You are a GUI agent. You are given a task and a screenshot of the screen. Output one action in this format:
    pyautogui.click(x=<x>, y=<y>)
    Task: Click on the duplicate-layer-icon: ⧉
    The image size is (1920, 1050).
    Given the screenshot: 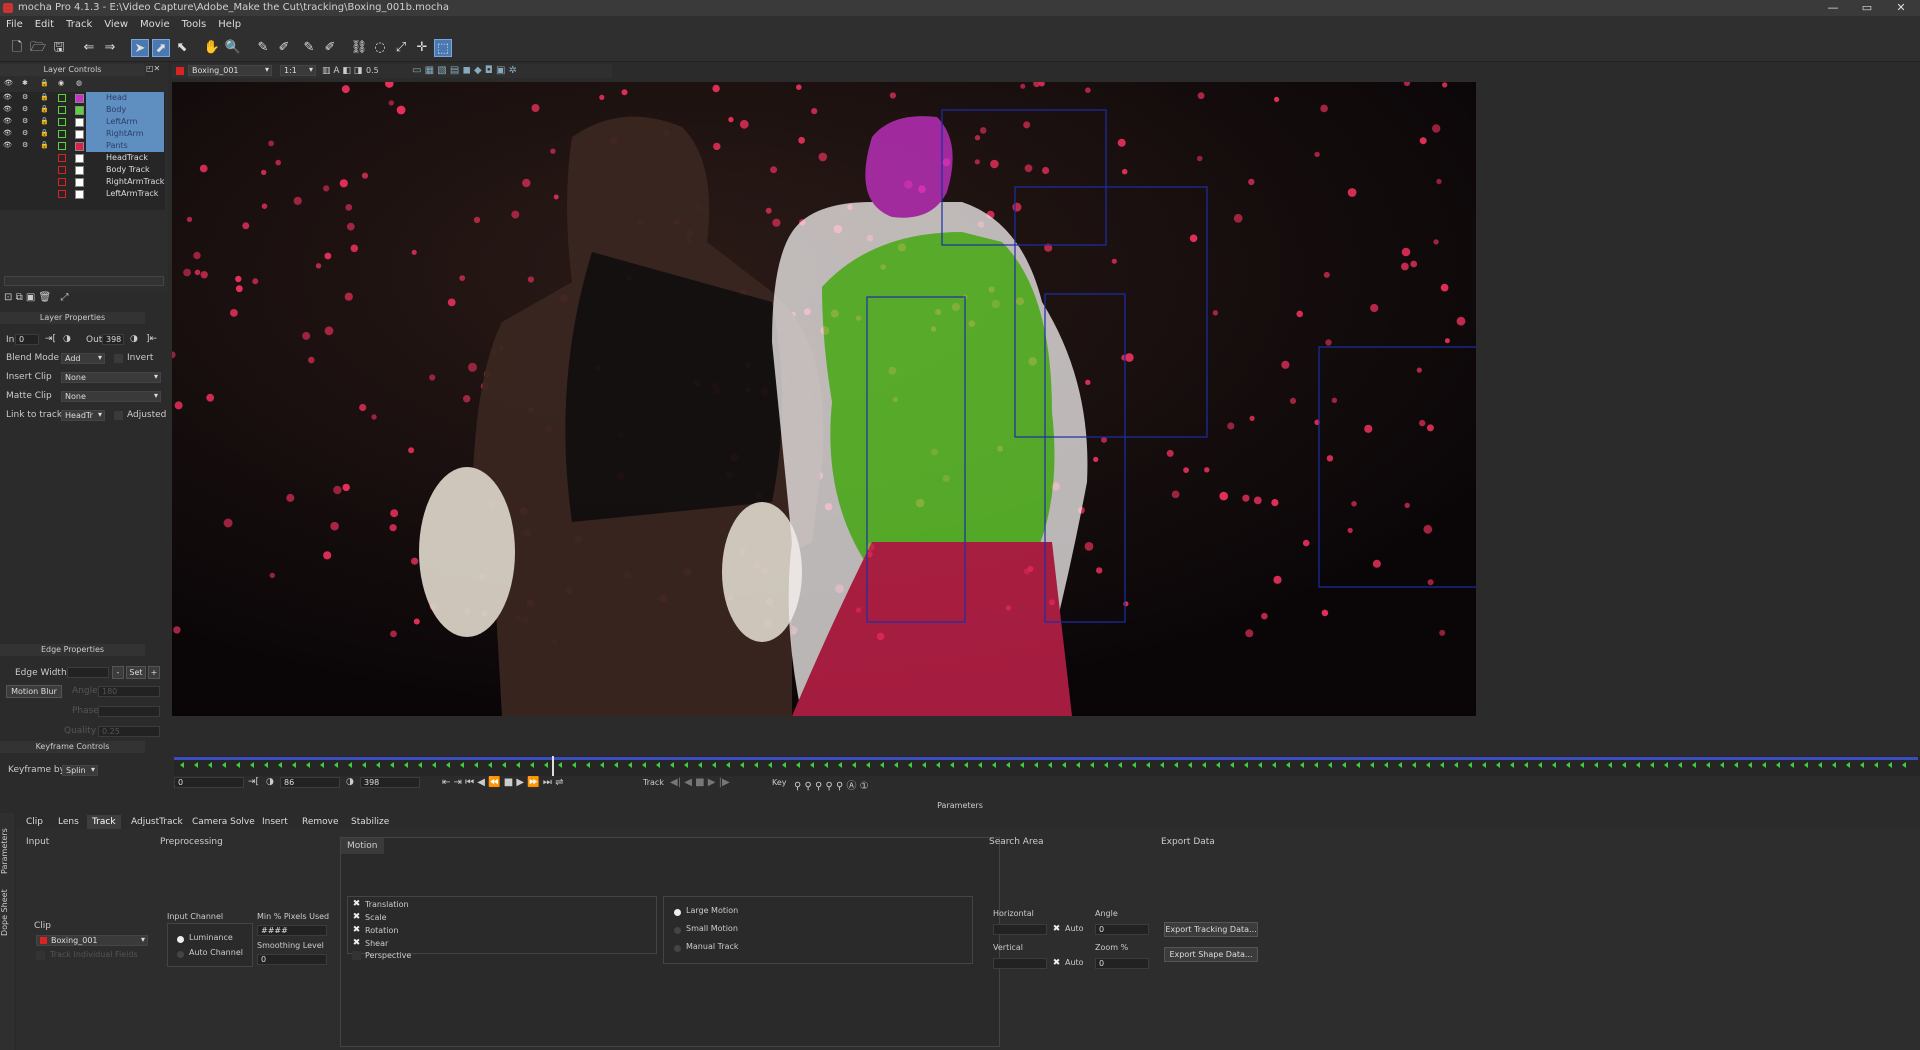 What is the action you would take?
    pyautogui.click(x=19, y=297)
    